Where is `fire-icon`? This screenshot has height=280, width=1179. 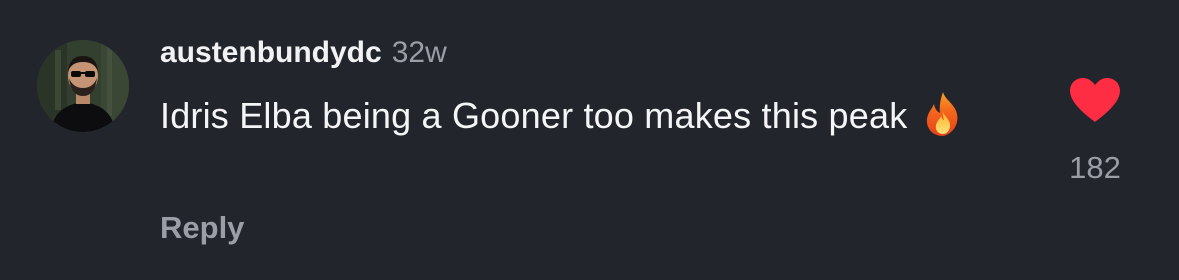
fire-icon is located at coordinates (943, 114).